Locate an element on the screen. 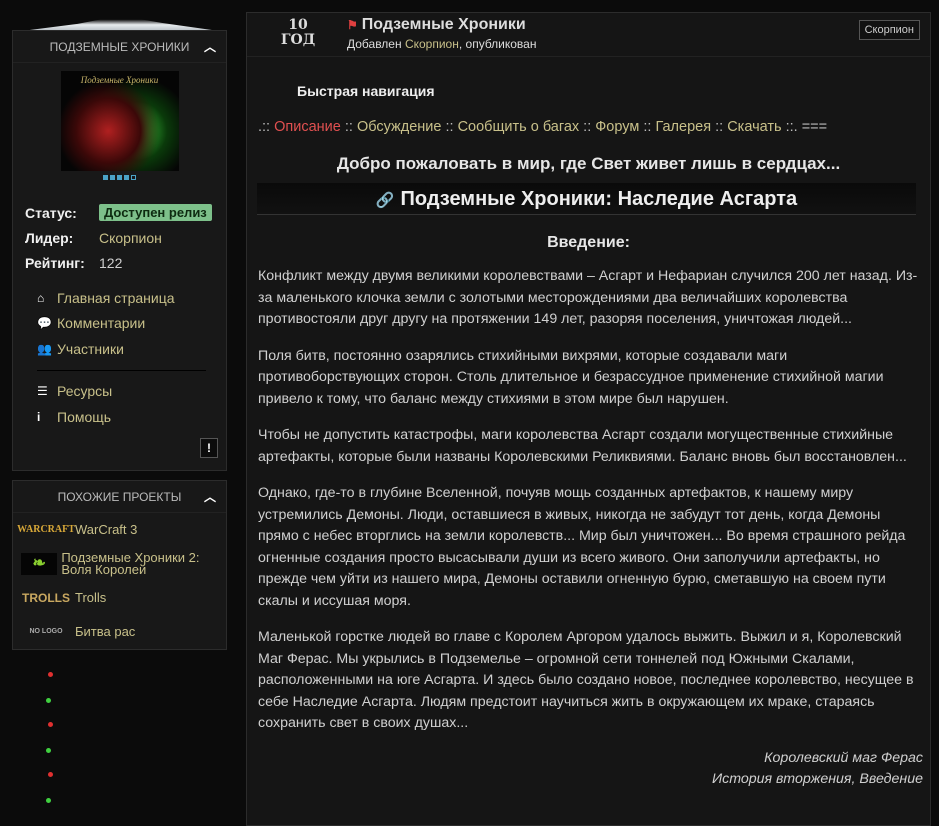 The image size is (939, 826). related-item: ❧ Подземные Хроники 2: Воля Королей is located at coordinates (119, 564).